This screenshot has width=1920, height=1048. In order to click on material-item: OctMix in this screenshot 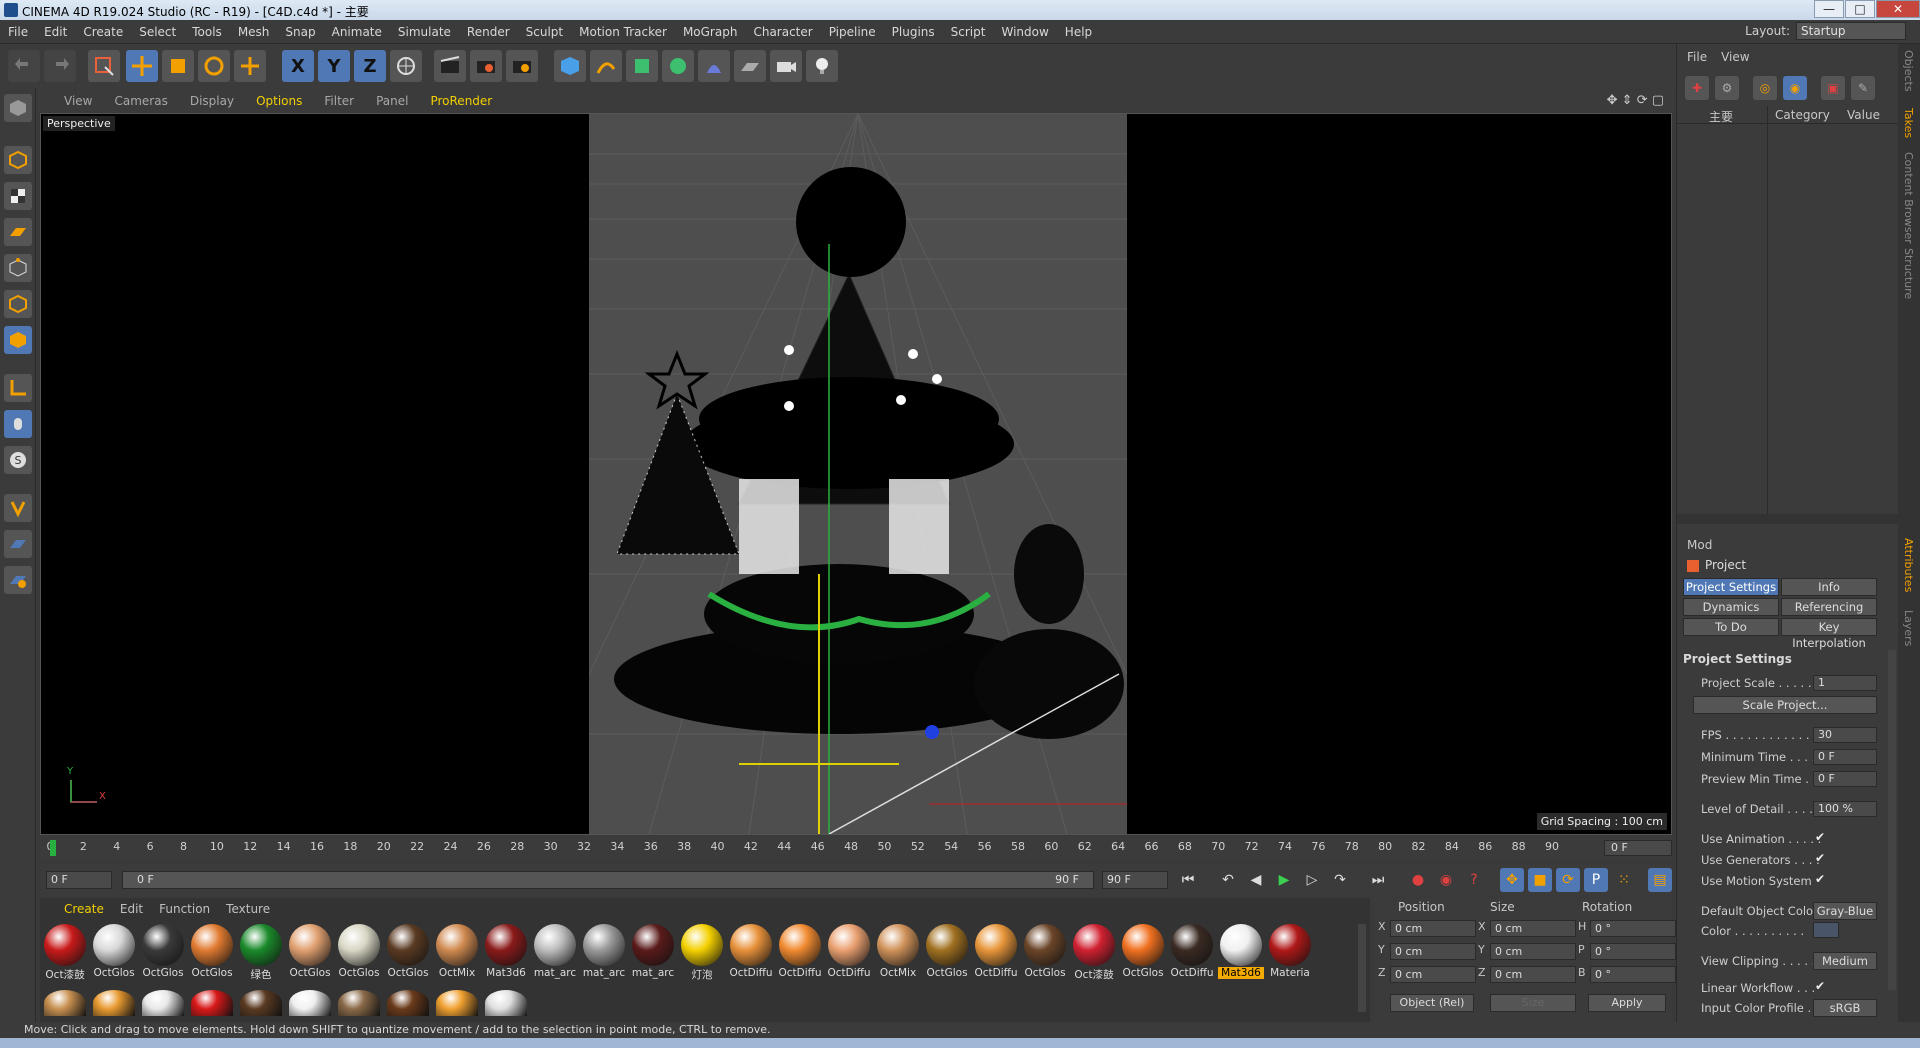, I will do `click(457, 951)`.